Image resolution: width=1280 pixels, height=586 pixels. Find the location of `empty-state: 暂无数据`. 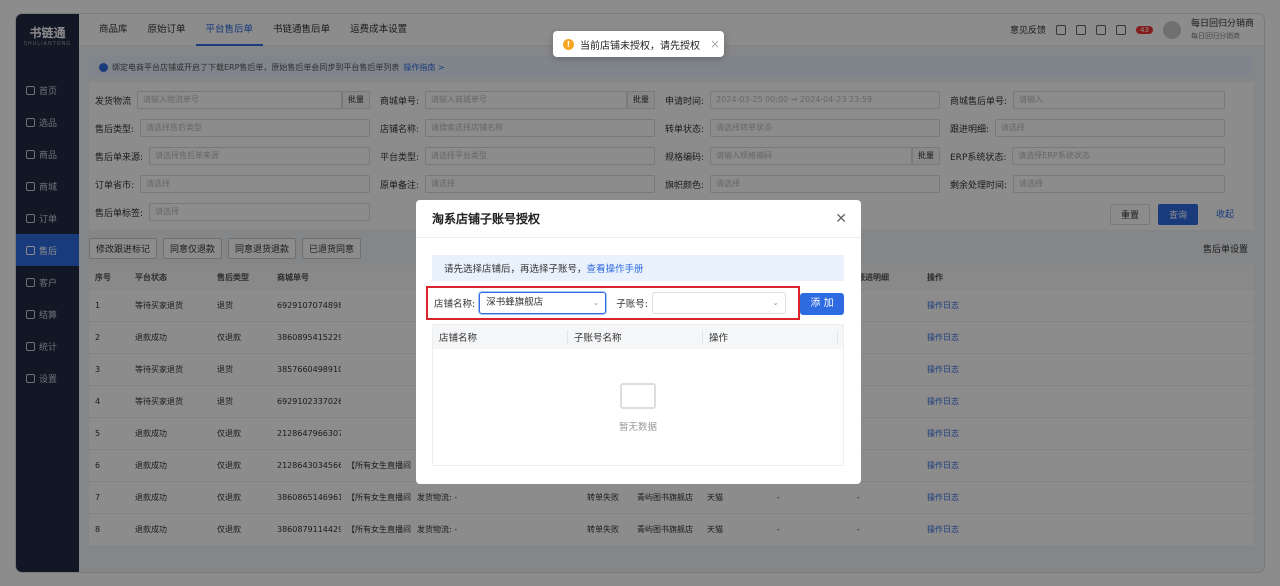

empty-state: 暂无数据 is located at coordinates (638, 408).